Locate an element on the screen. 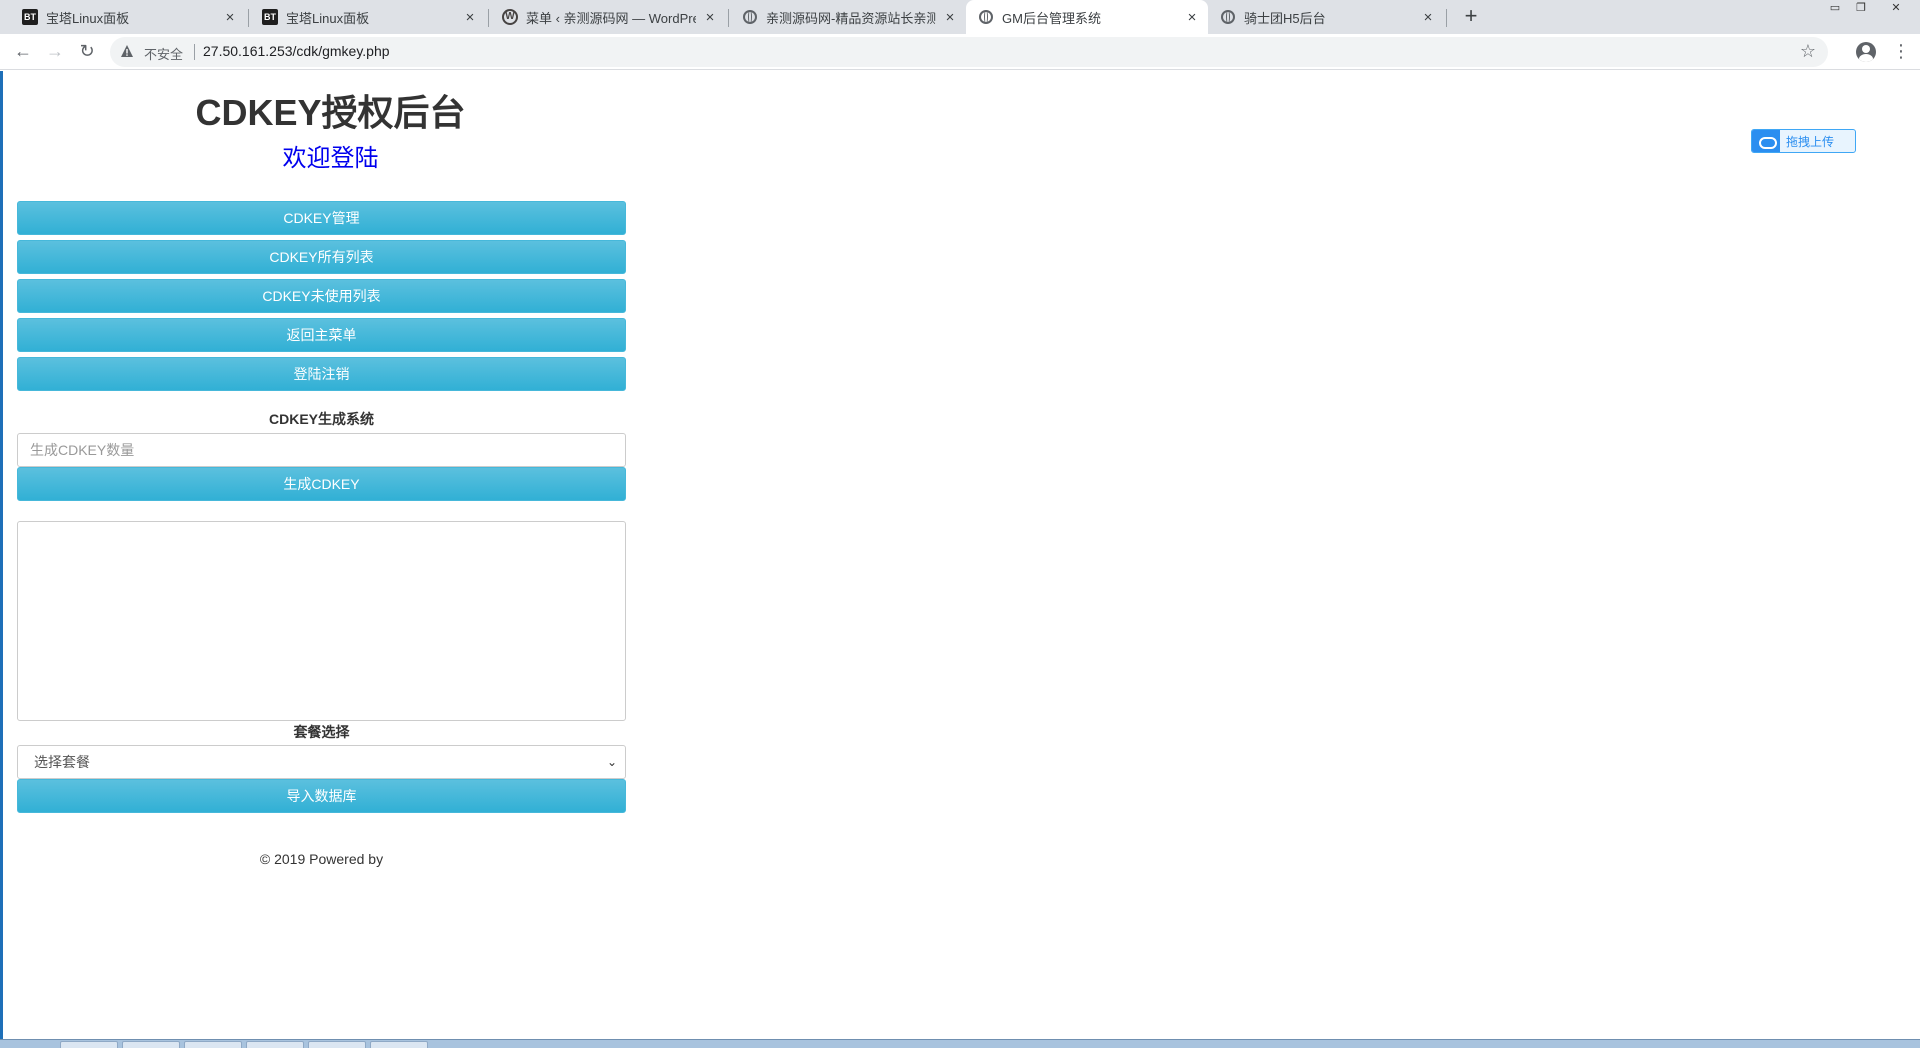  warning-icon is located at coordinates (127, 51).